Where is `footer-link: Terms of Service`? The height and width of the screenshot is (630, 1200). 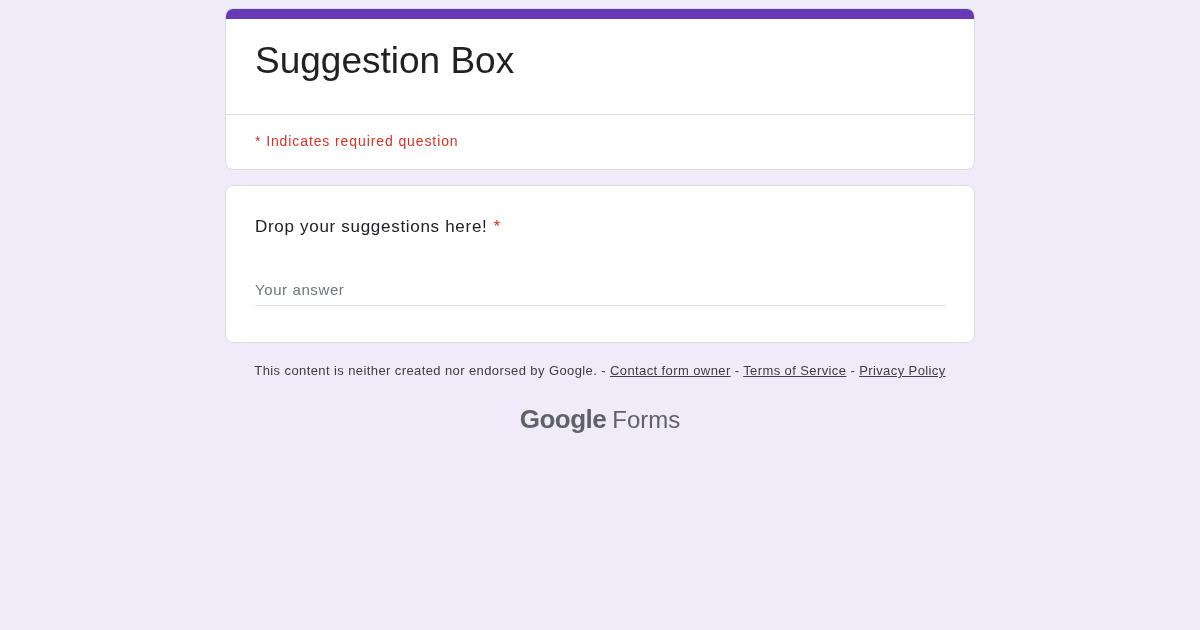 footer-link: Terms of Service is located at coordinates (795, 370).